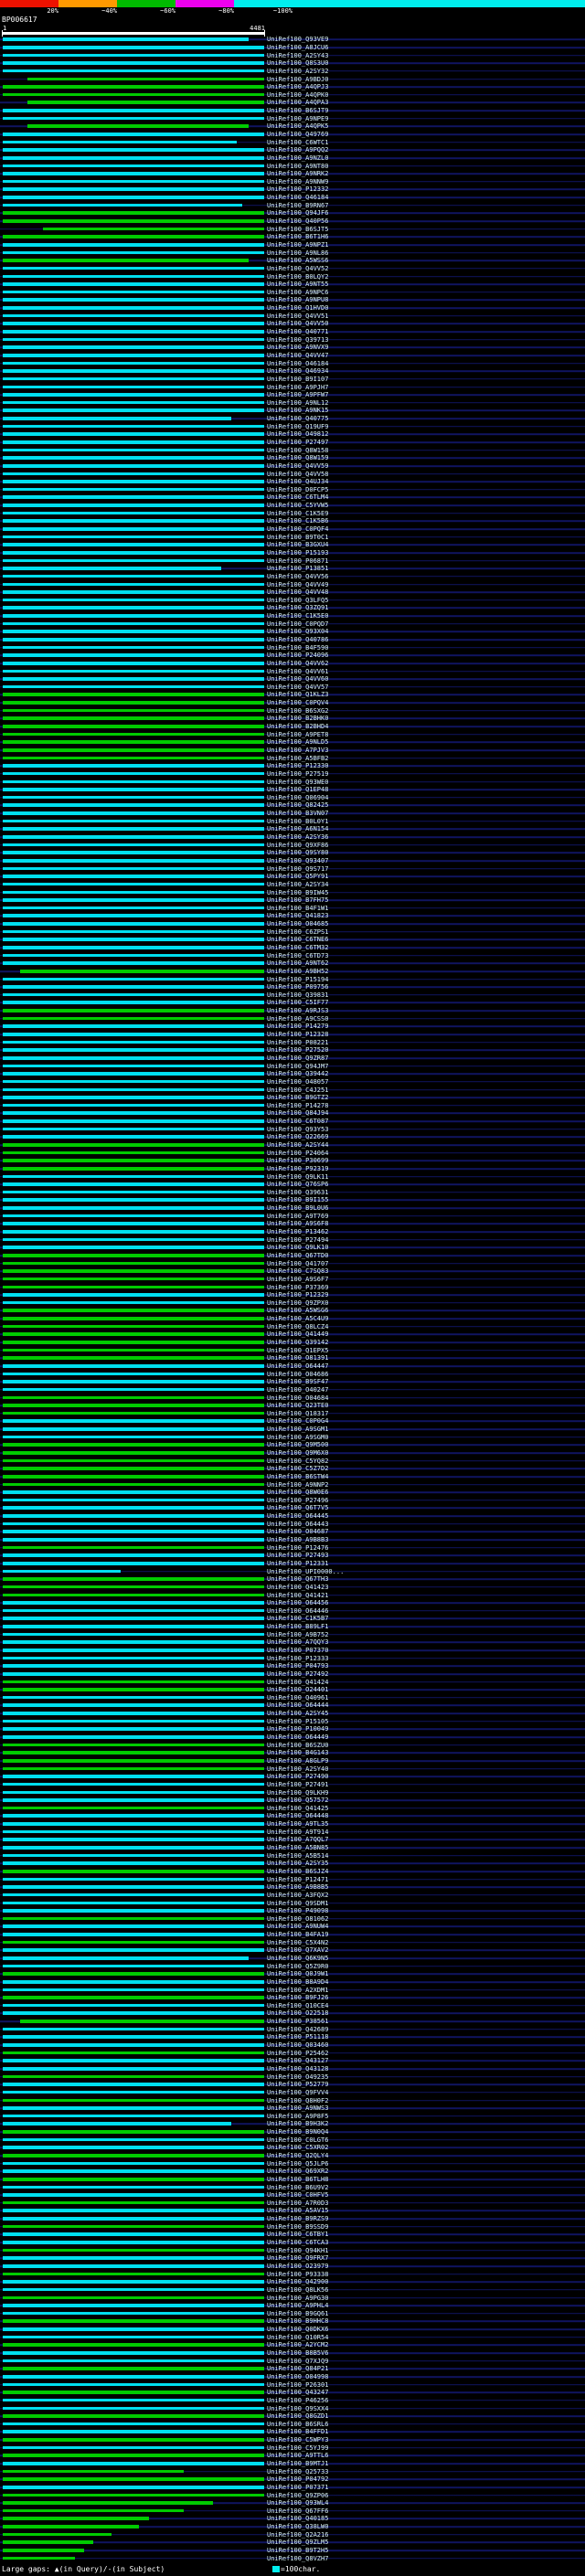 Image resolution: width=585 pixels, height=2576 pixels. I want to click on hit-label: UniRef100_A8GLP9, so click(298, 1761).